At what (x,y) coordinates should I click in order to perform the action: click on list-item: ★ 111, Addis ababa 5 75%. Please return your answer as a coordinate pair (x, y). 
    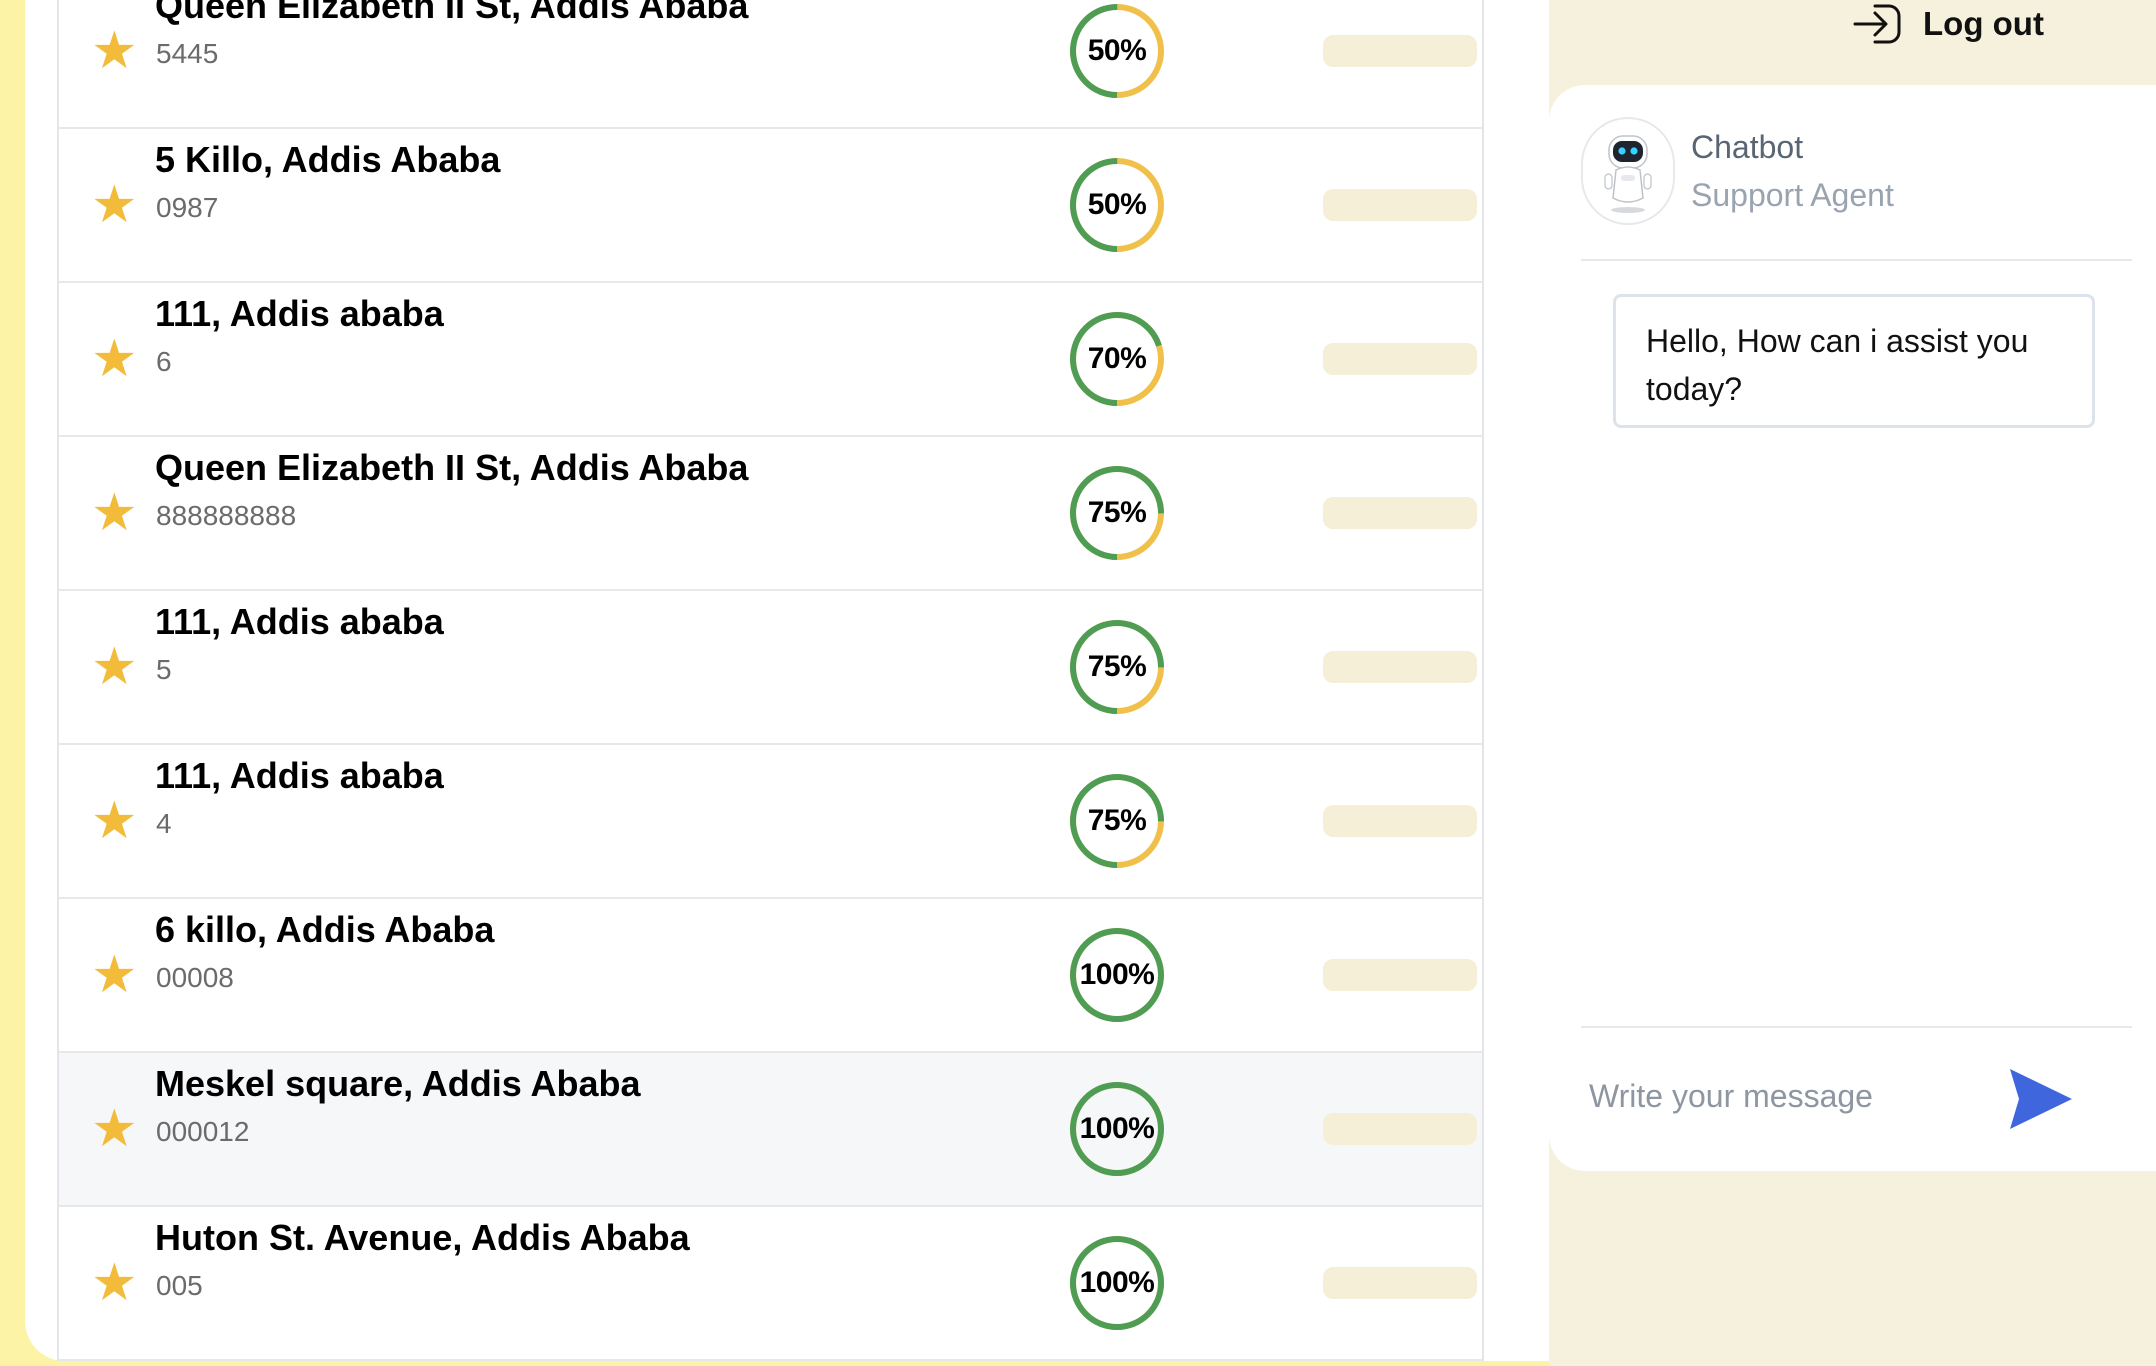
    Looking at the image, I should click on (770, 668).